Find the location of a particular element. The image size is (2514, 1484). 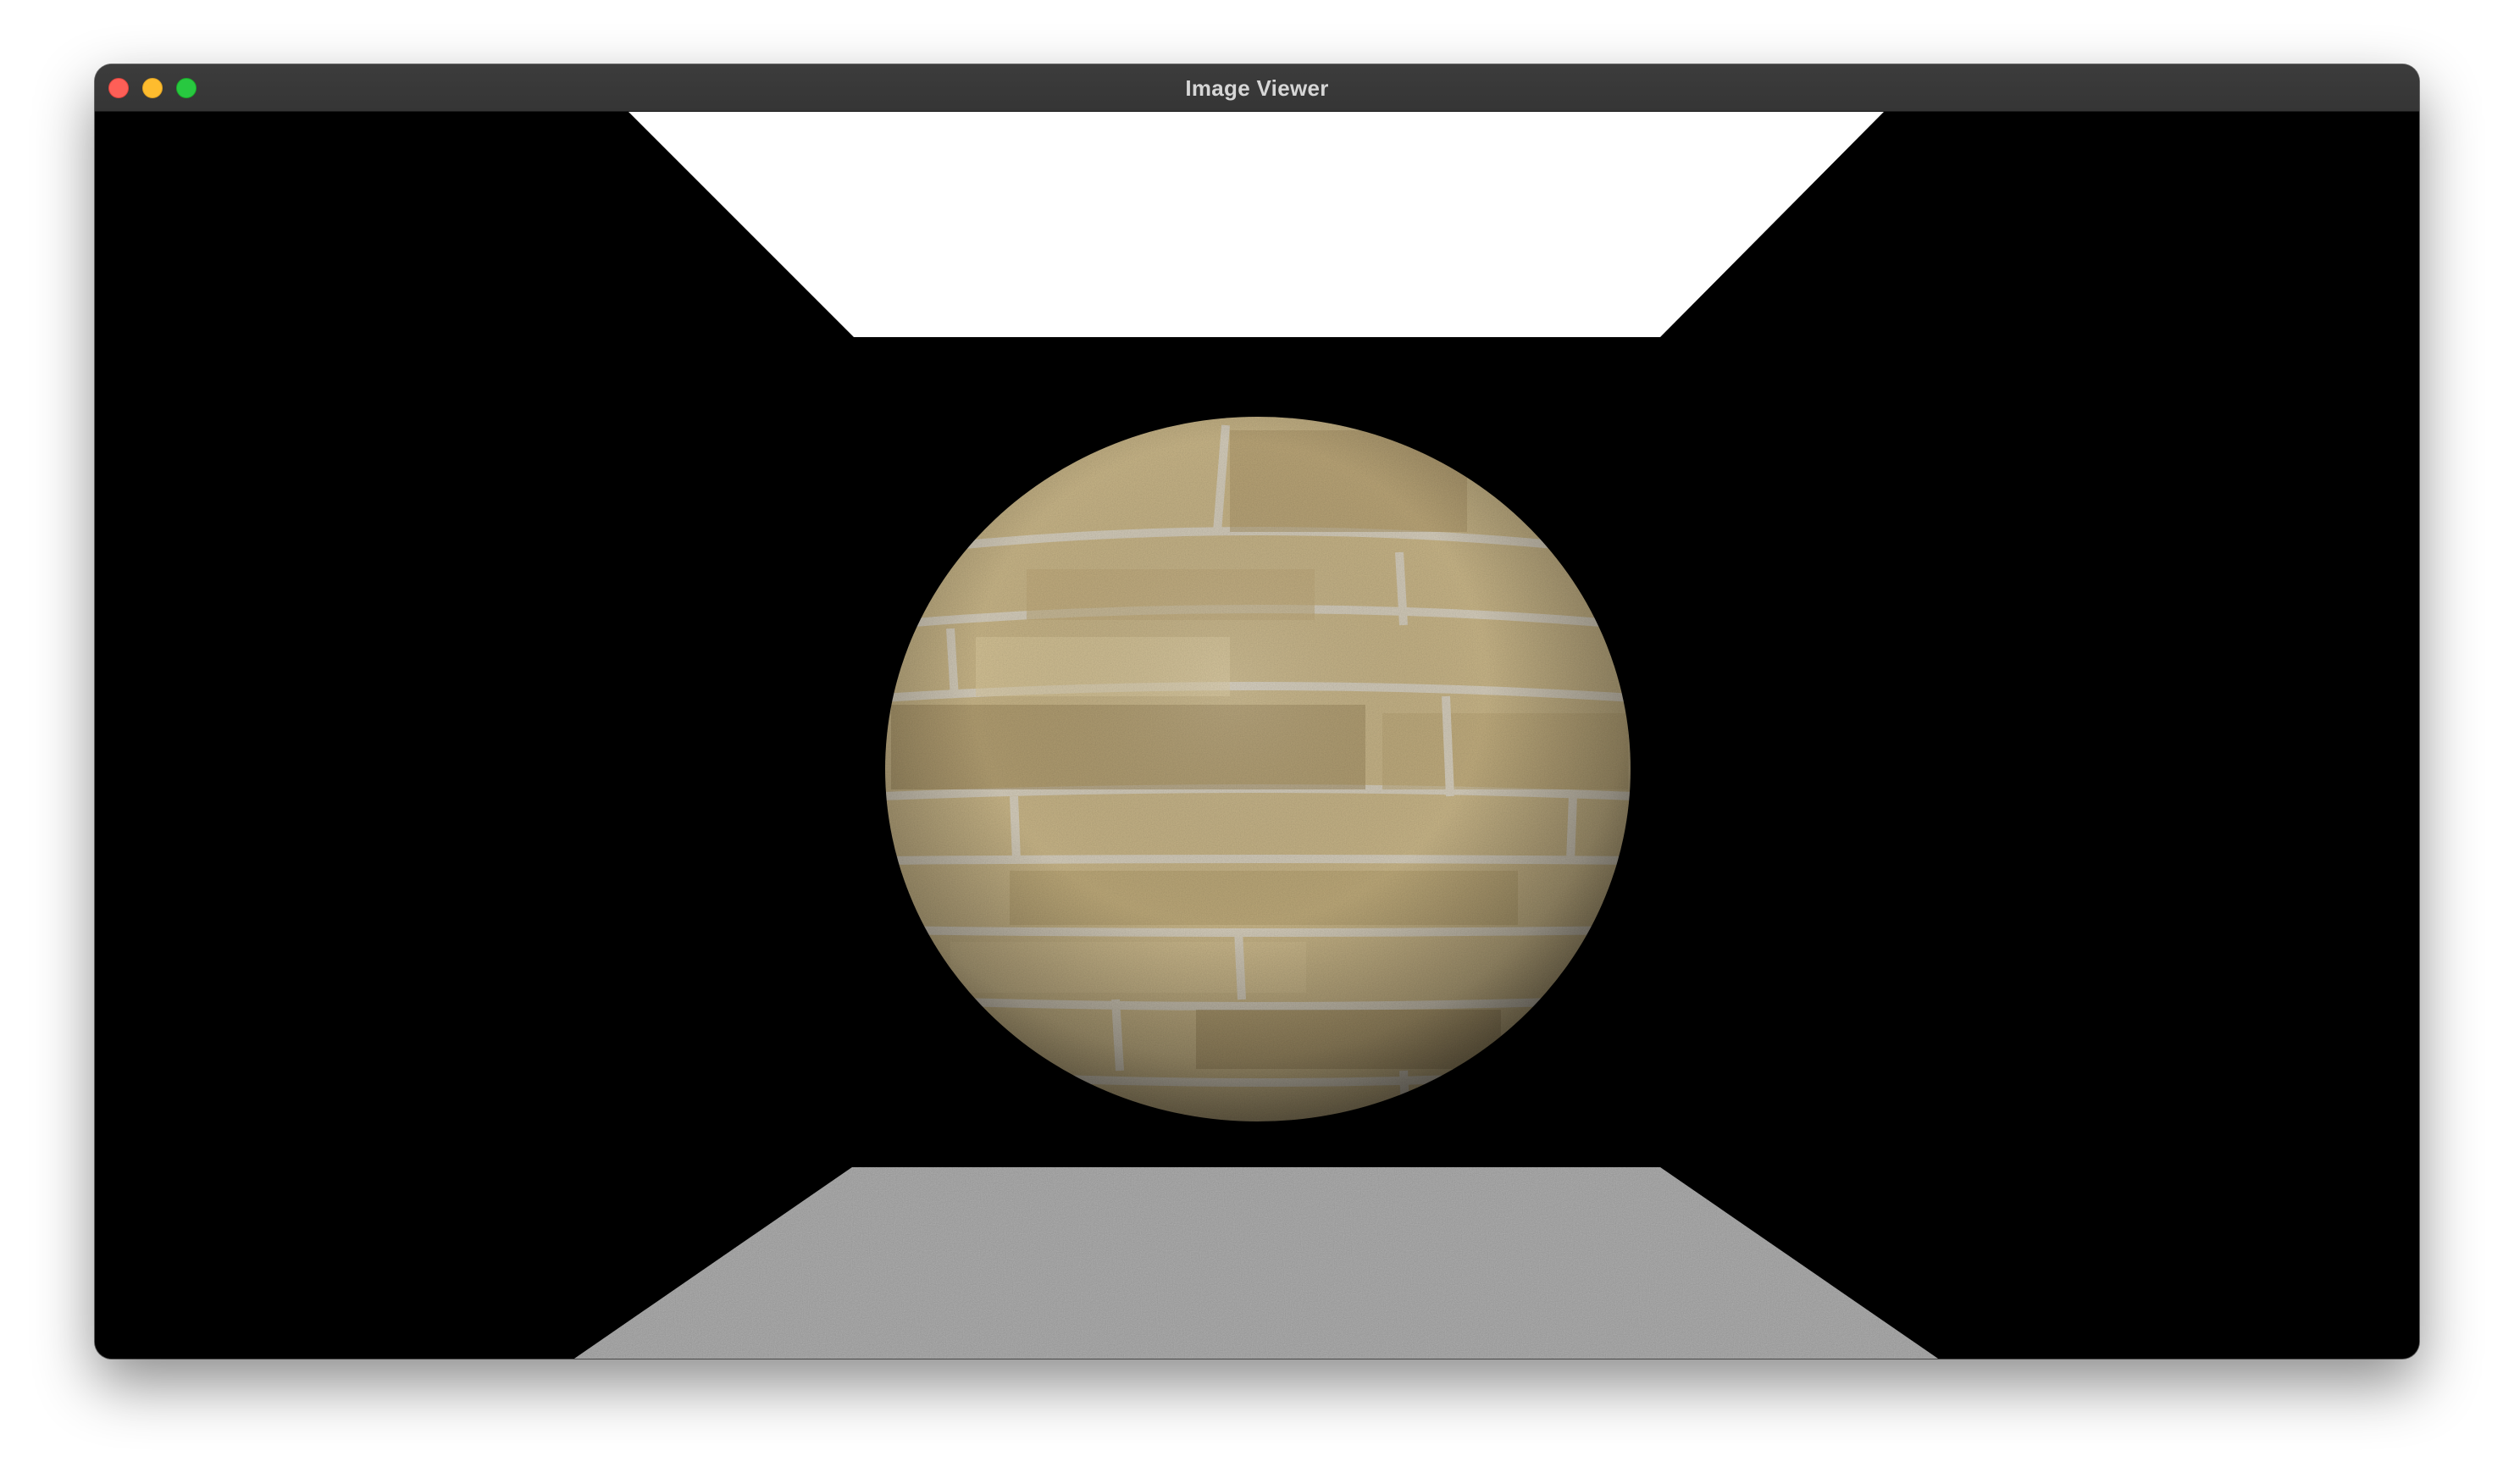

window-title: Image Viewer is located at coordinates (1257, 88).